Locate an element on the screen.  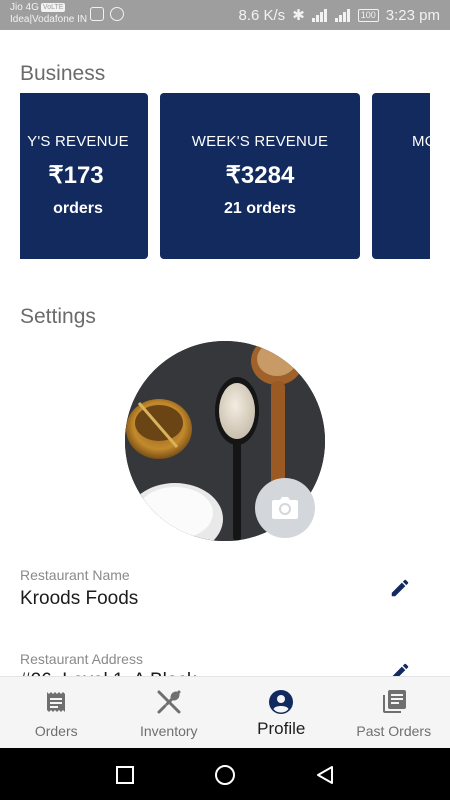
today-revenue-card: Y'S REVENUE ₹173 orders is located at coordinates (84, 176).